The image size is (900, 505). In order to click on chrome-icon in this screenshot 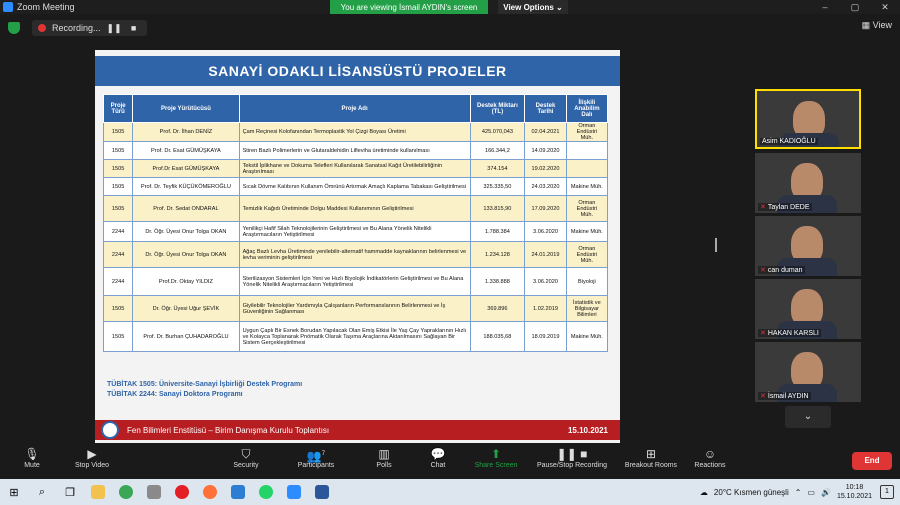, I will do `click(126, 492)`.